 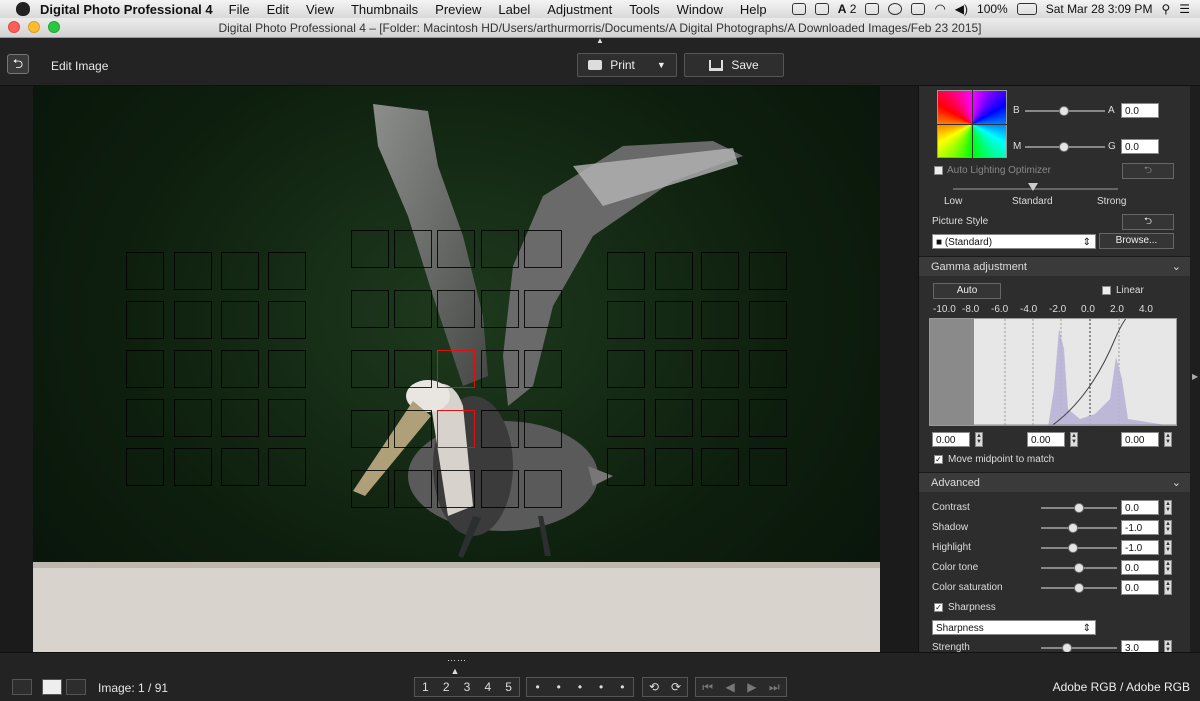 I want to click on color-saturation-stepper: ▲ ▼, so click(x=1168, y=587).